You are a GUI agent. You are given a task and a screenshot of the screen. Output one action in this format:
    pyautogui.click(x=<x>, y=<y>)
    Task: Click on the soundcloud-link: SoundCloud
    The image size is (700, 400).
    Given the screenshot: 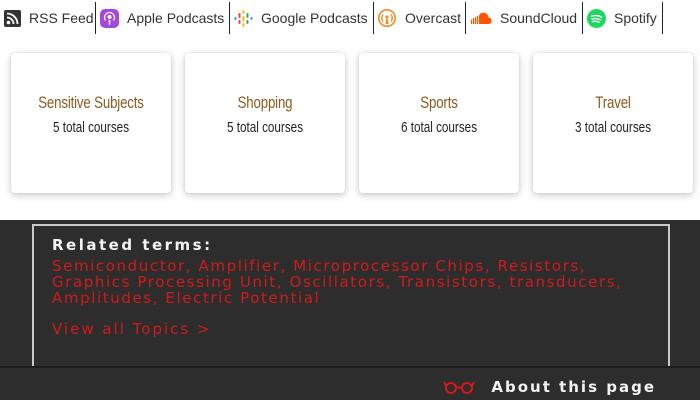 What is the action you would take?
    pyautogui.click(x=524, y=18)
    